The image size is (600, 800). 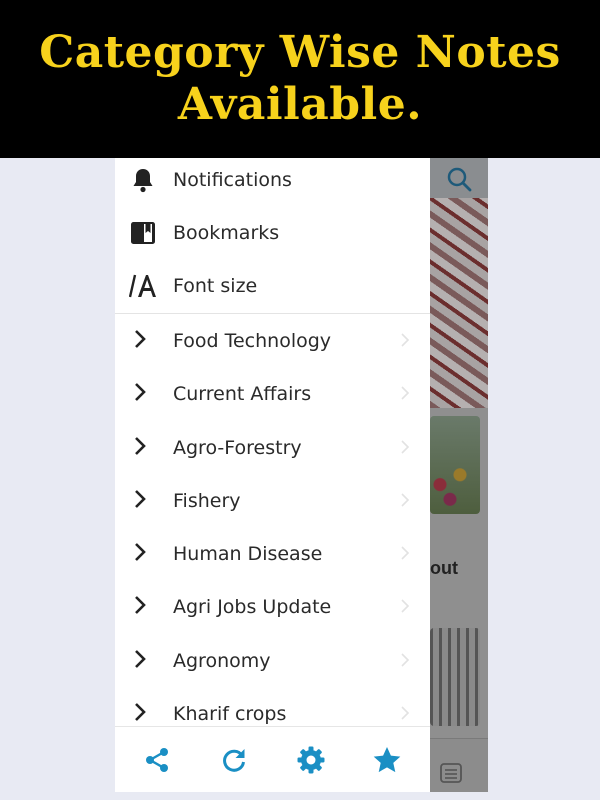 I want to click on category-label: Food Technology, so click(x=252, y=341).